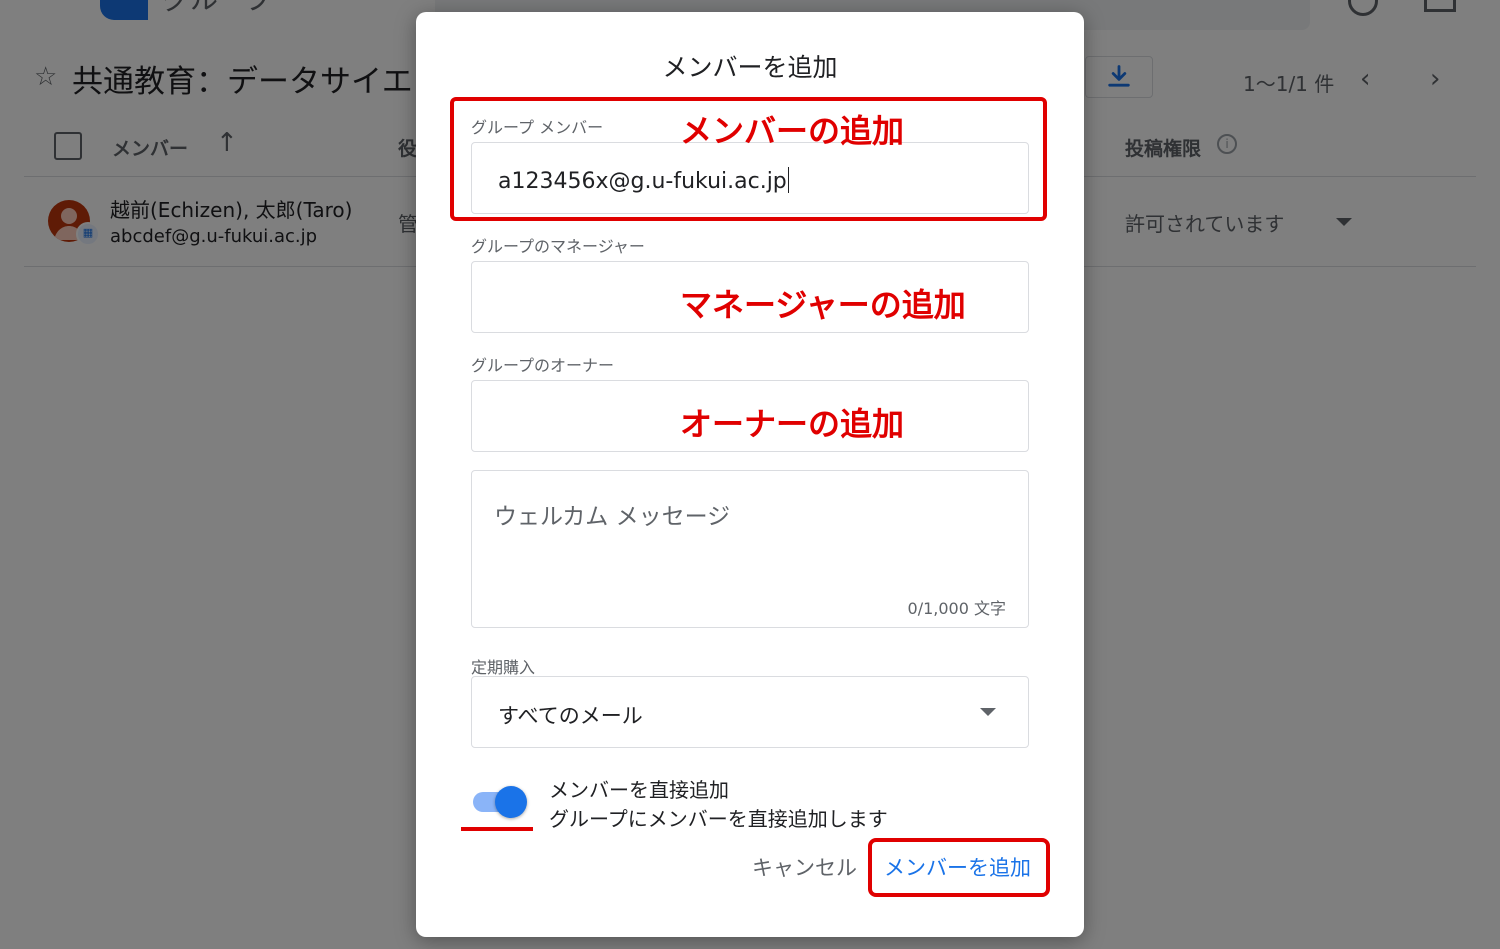 This screenshot has height=949, width=1500. I want to click on subscription-value: すべてのメール, so click(570, 716).